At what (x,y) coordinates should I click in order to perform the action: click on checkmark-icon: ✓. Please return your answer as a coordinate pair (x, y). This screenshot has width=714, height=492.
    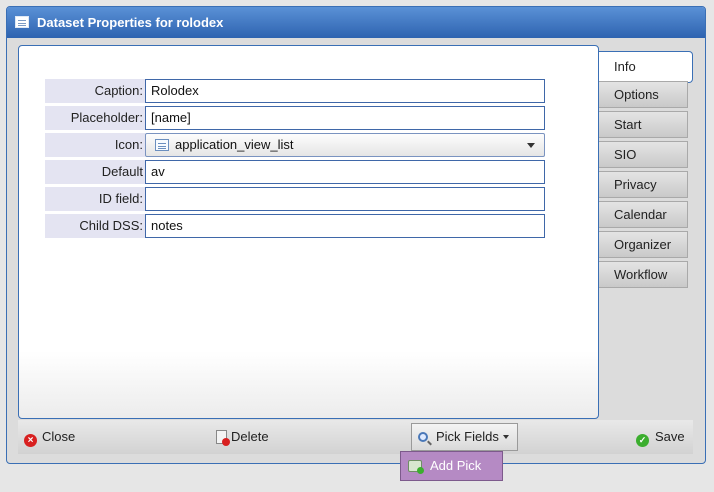
    Looking at the image, I should click on (642, 440).